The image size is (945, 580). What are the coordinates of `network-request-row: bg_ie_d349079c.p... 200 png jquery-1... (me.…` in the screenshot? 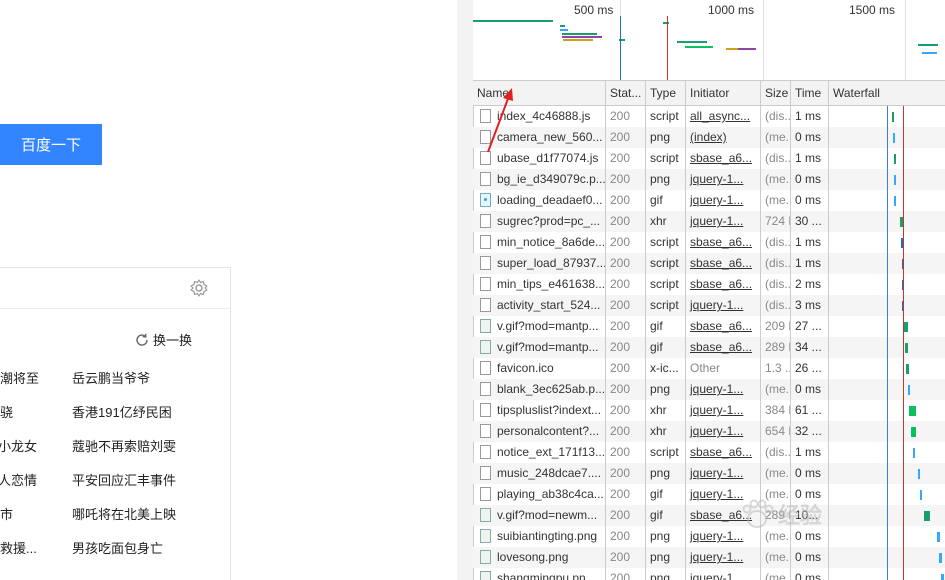 It's located at (709, 179).